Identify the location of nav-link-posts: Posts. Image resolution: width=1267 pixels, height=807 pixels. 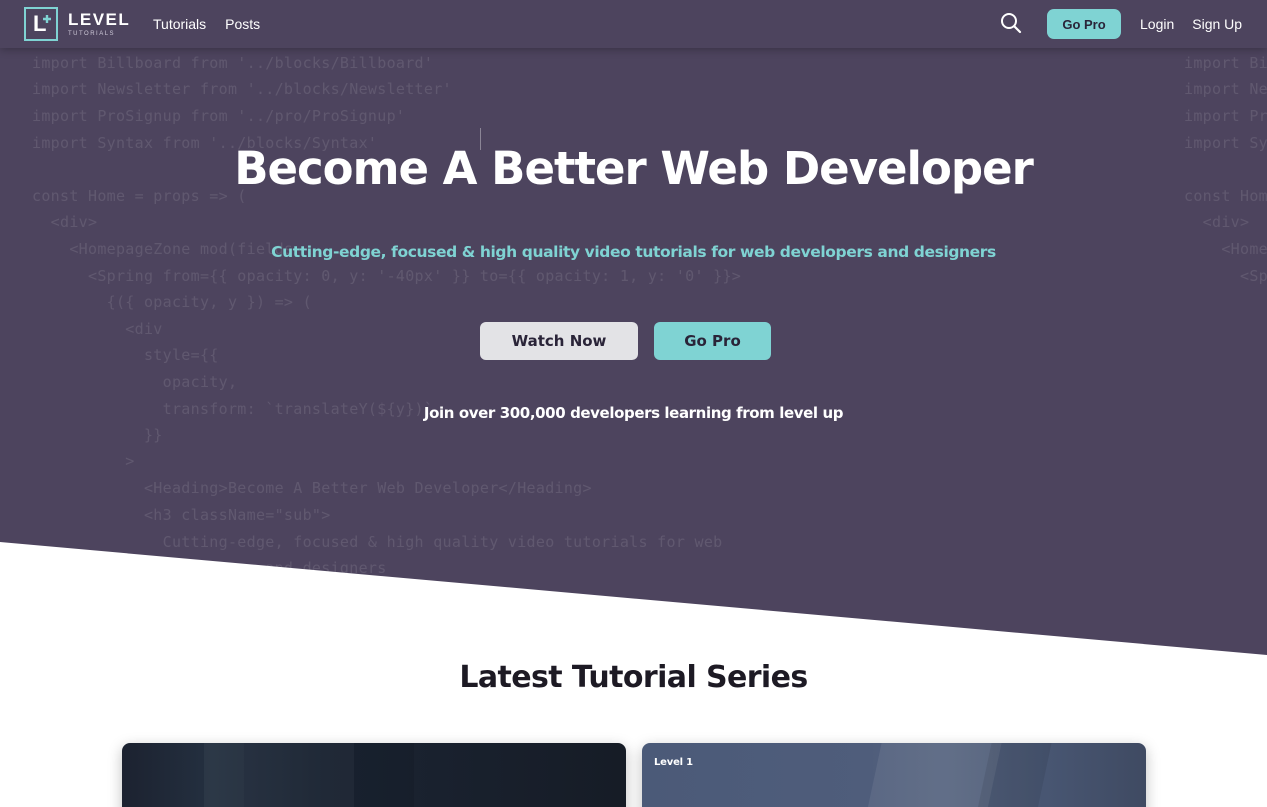
(242, 24).